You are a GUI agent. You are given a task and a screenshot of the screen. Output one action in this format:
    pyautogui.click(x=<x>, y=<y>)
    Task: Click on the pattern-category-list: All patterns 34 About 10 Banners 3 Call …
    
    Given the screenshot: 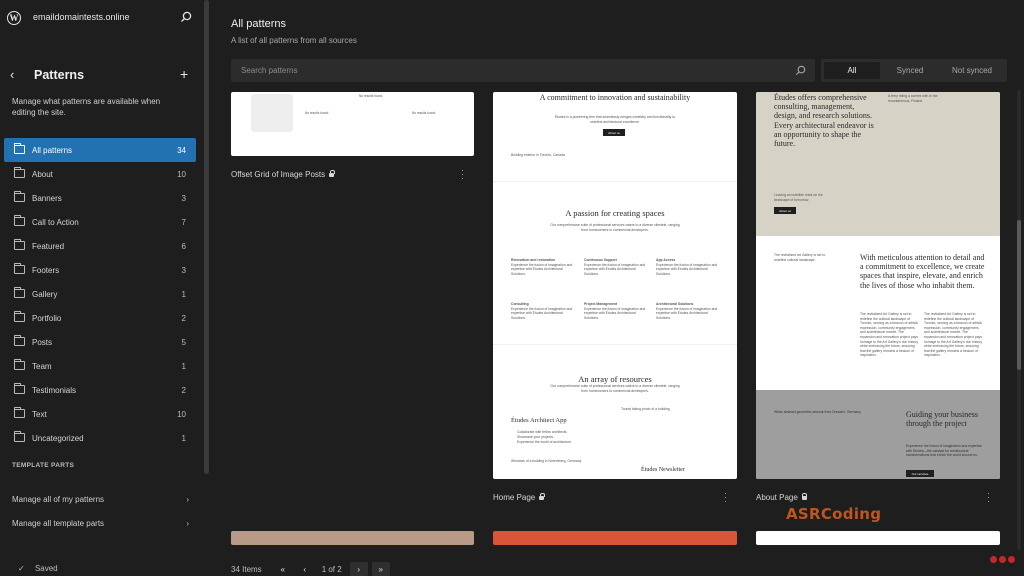 What is the action you would take?
    pyautogui.click(x=100, y=294)
    